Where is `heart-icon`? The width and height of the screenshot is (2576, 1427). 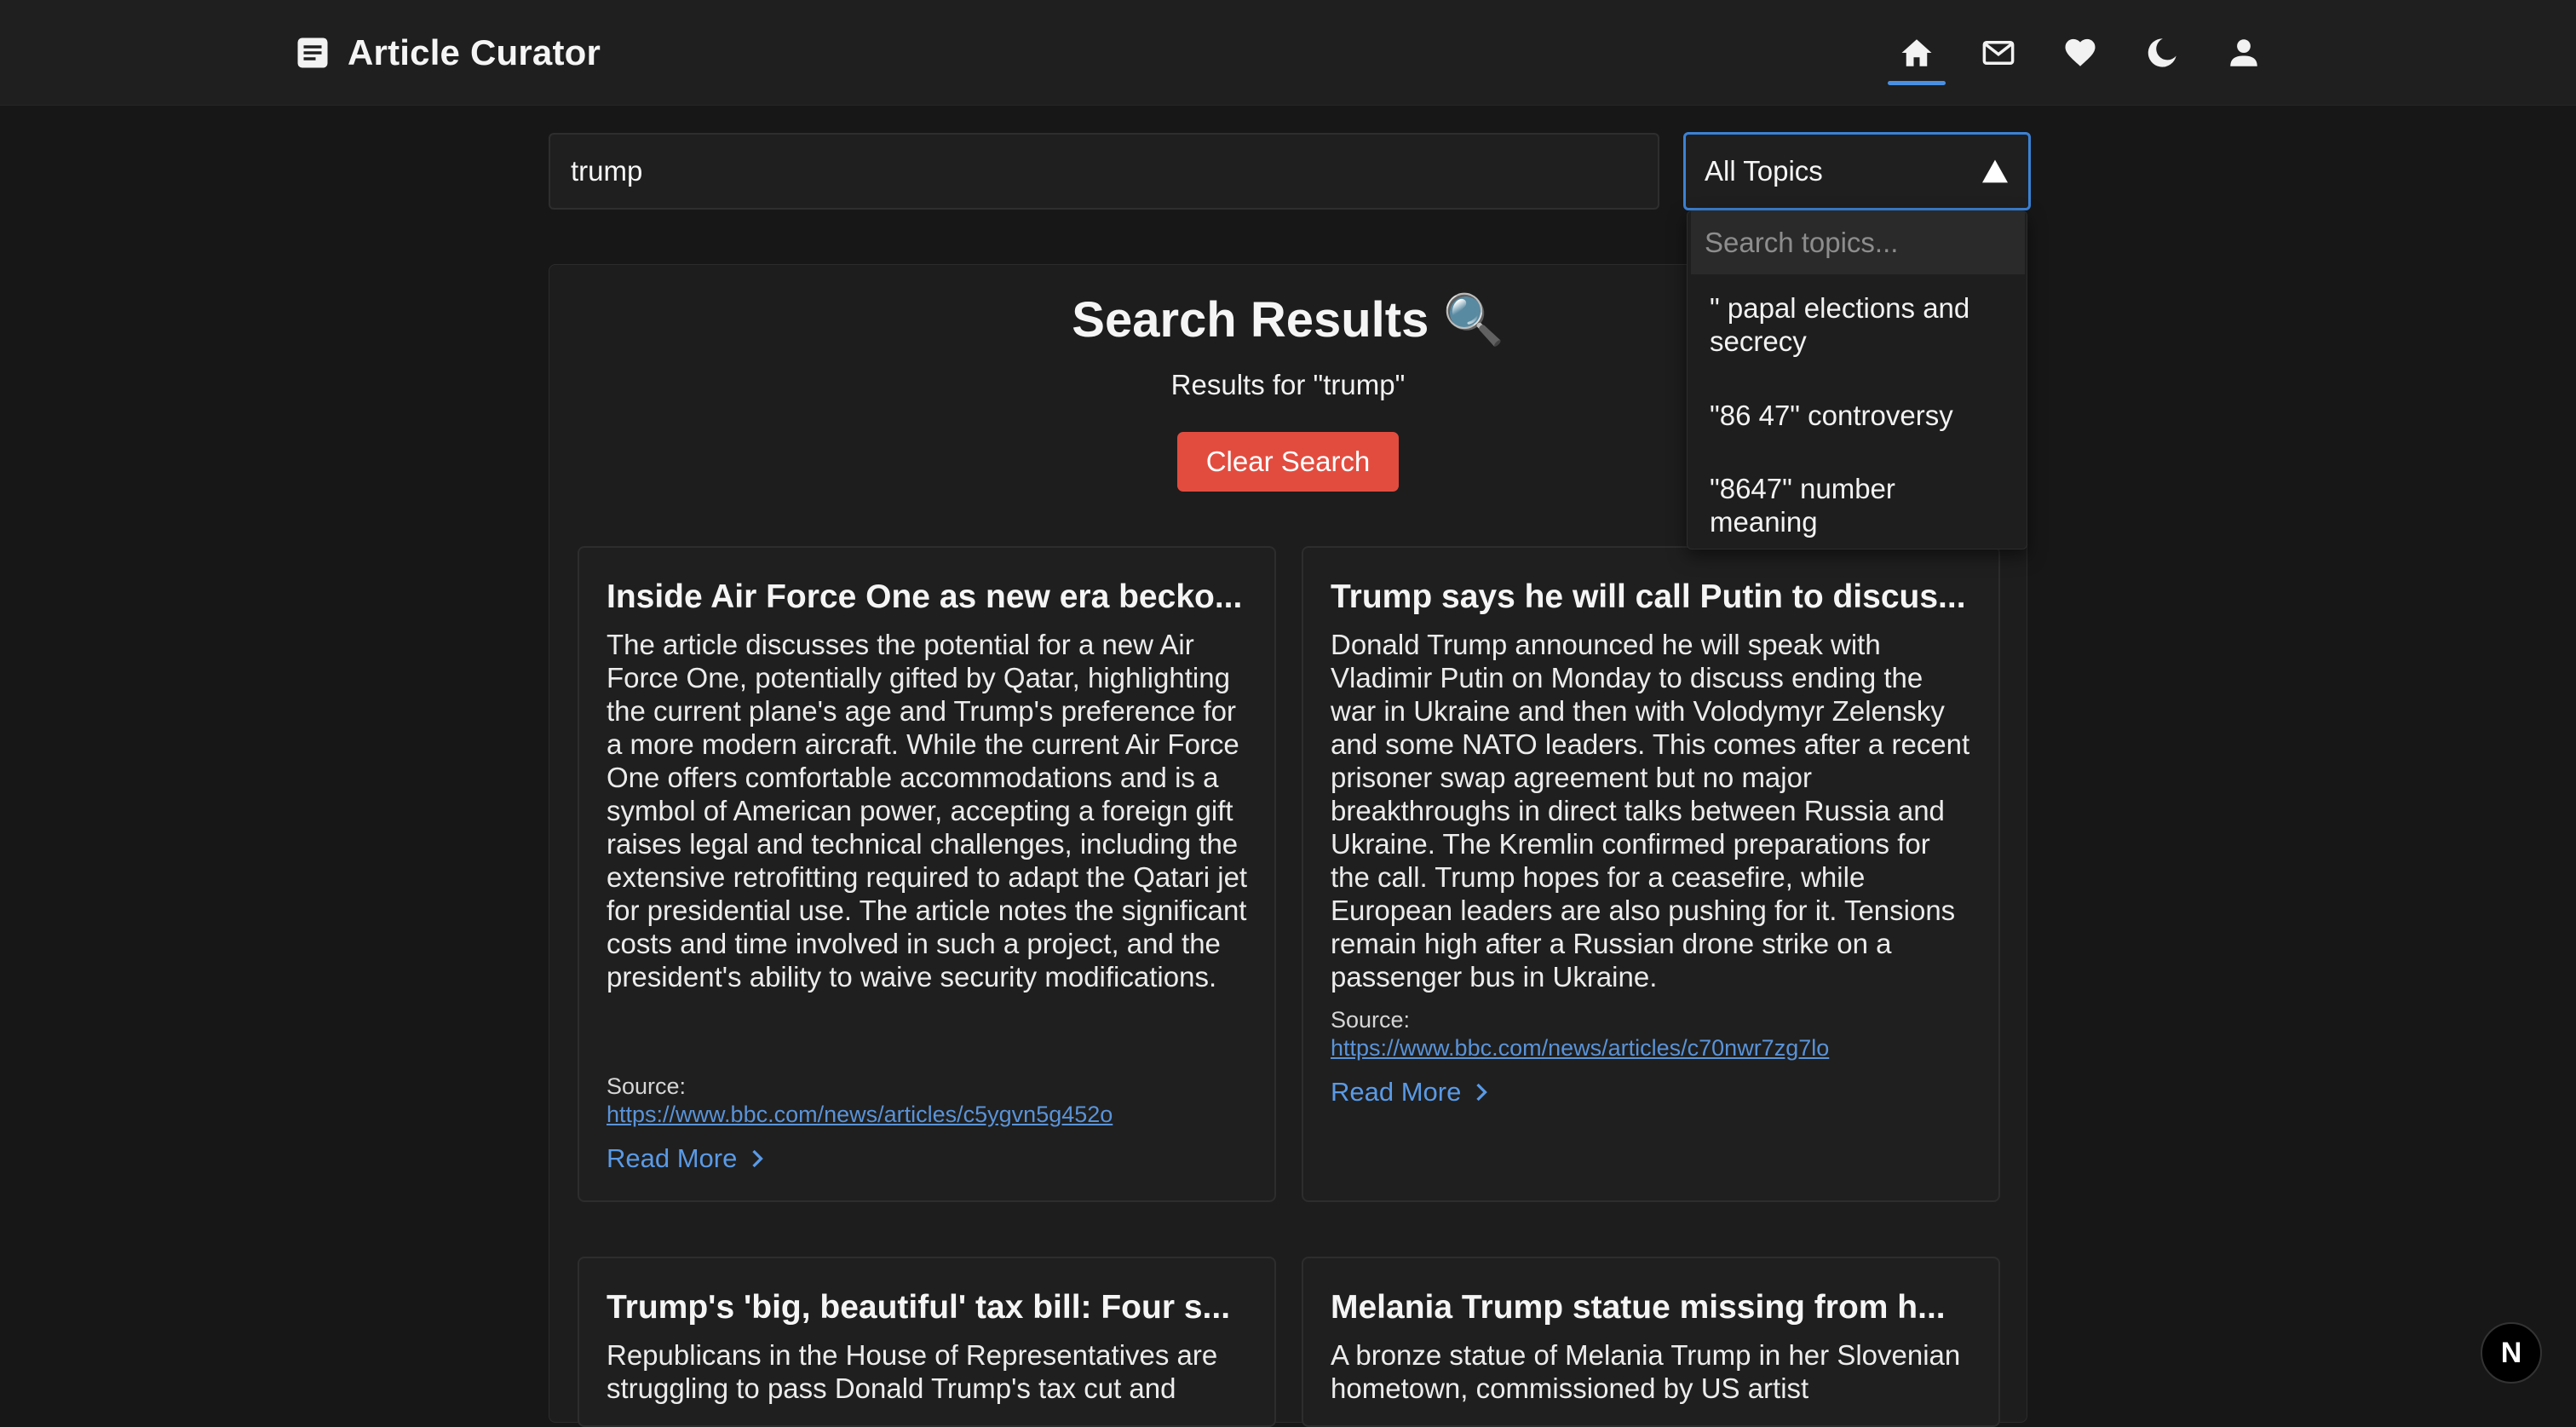 heart-icon is located at coordinates (2080, 52).